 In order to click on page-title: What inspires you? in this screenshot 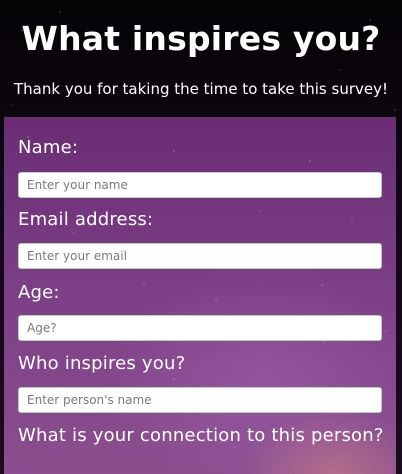, I will do `click(201, 38)`.